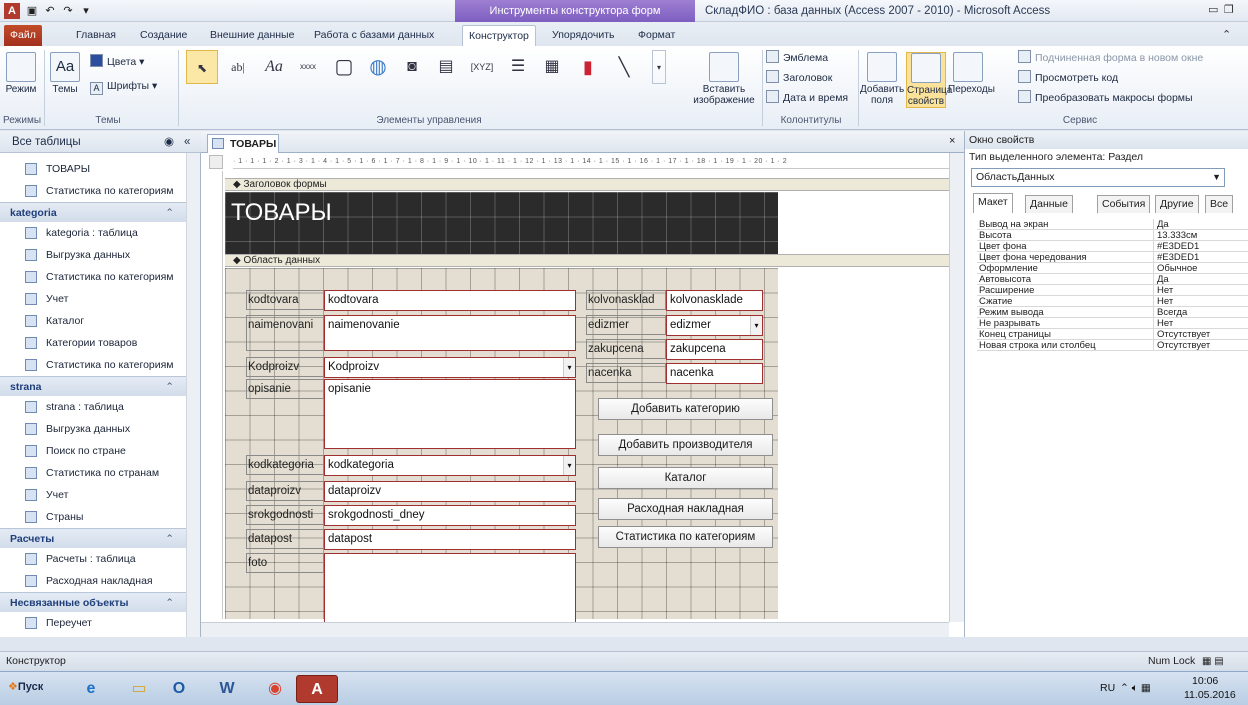 This screenshot has width=1248, height=705. Describe the element at coordinates (202, 67) in the screenshot. I see `select-pointer-icon: ⬉` at that location.